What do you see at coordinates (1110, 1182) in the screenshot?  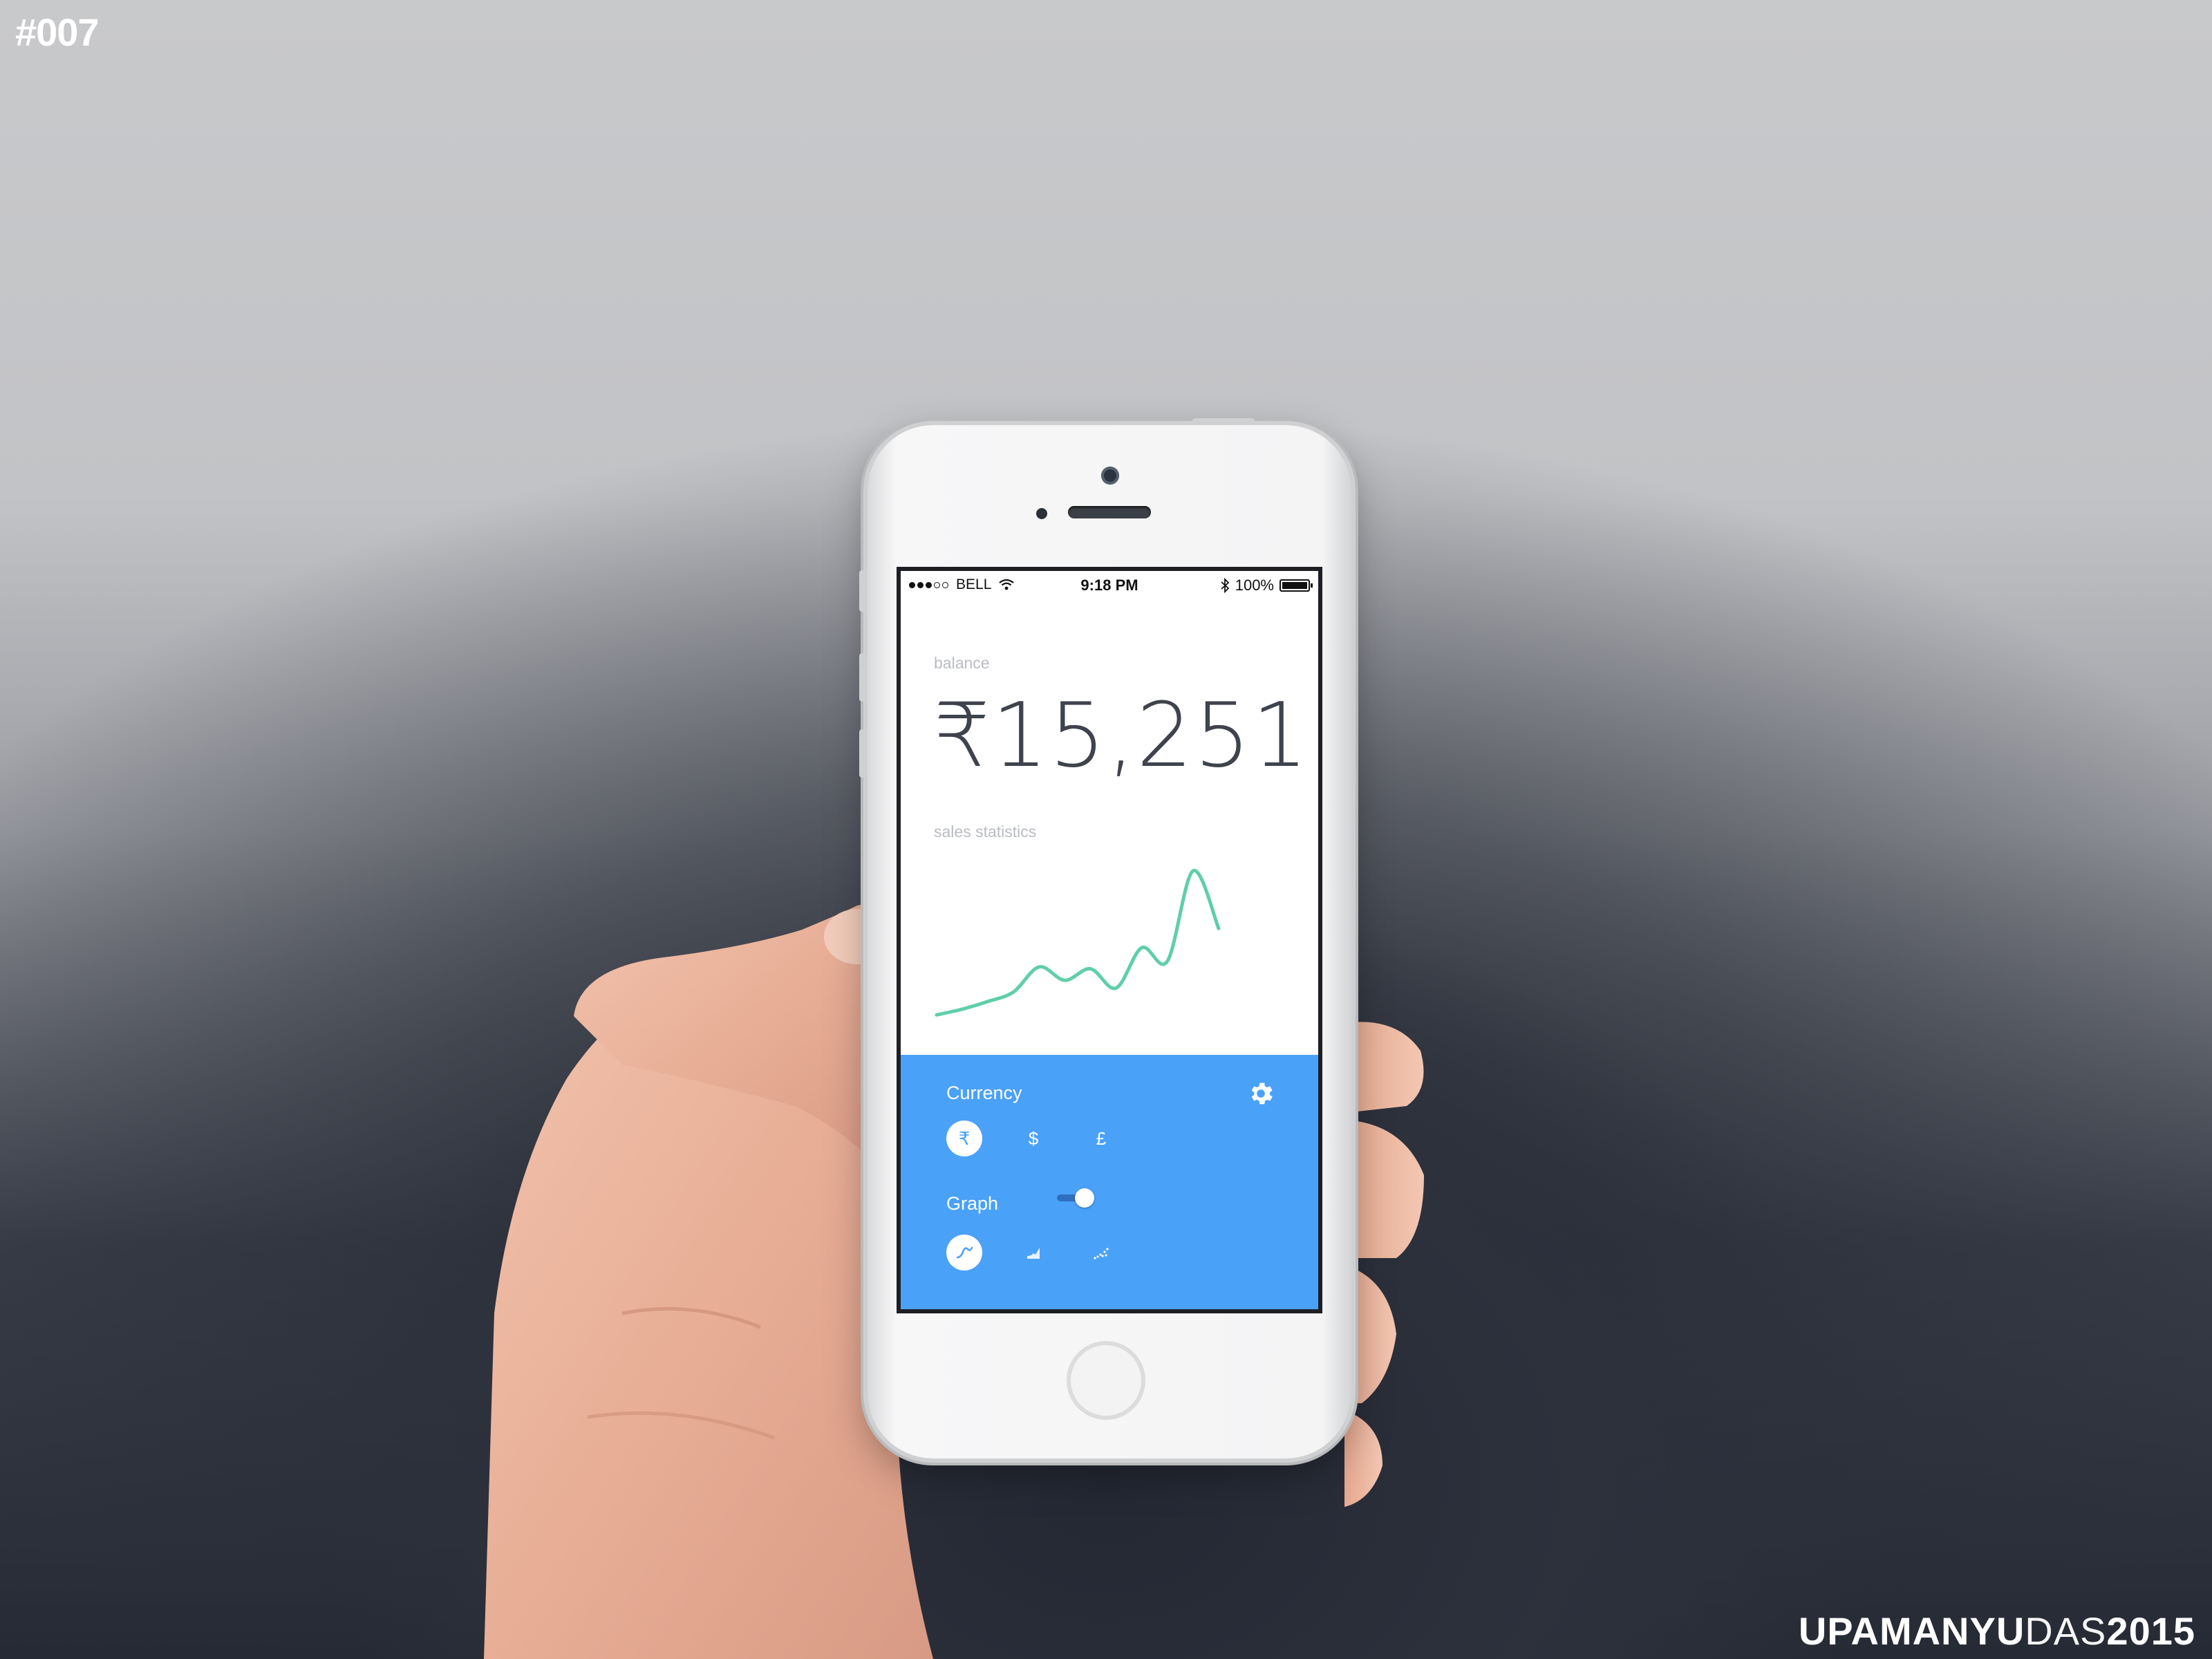 I see `settings-panel: Currency ₹ $ £ Graph` at bounding box center [1110, 1182].